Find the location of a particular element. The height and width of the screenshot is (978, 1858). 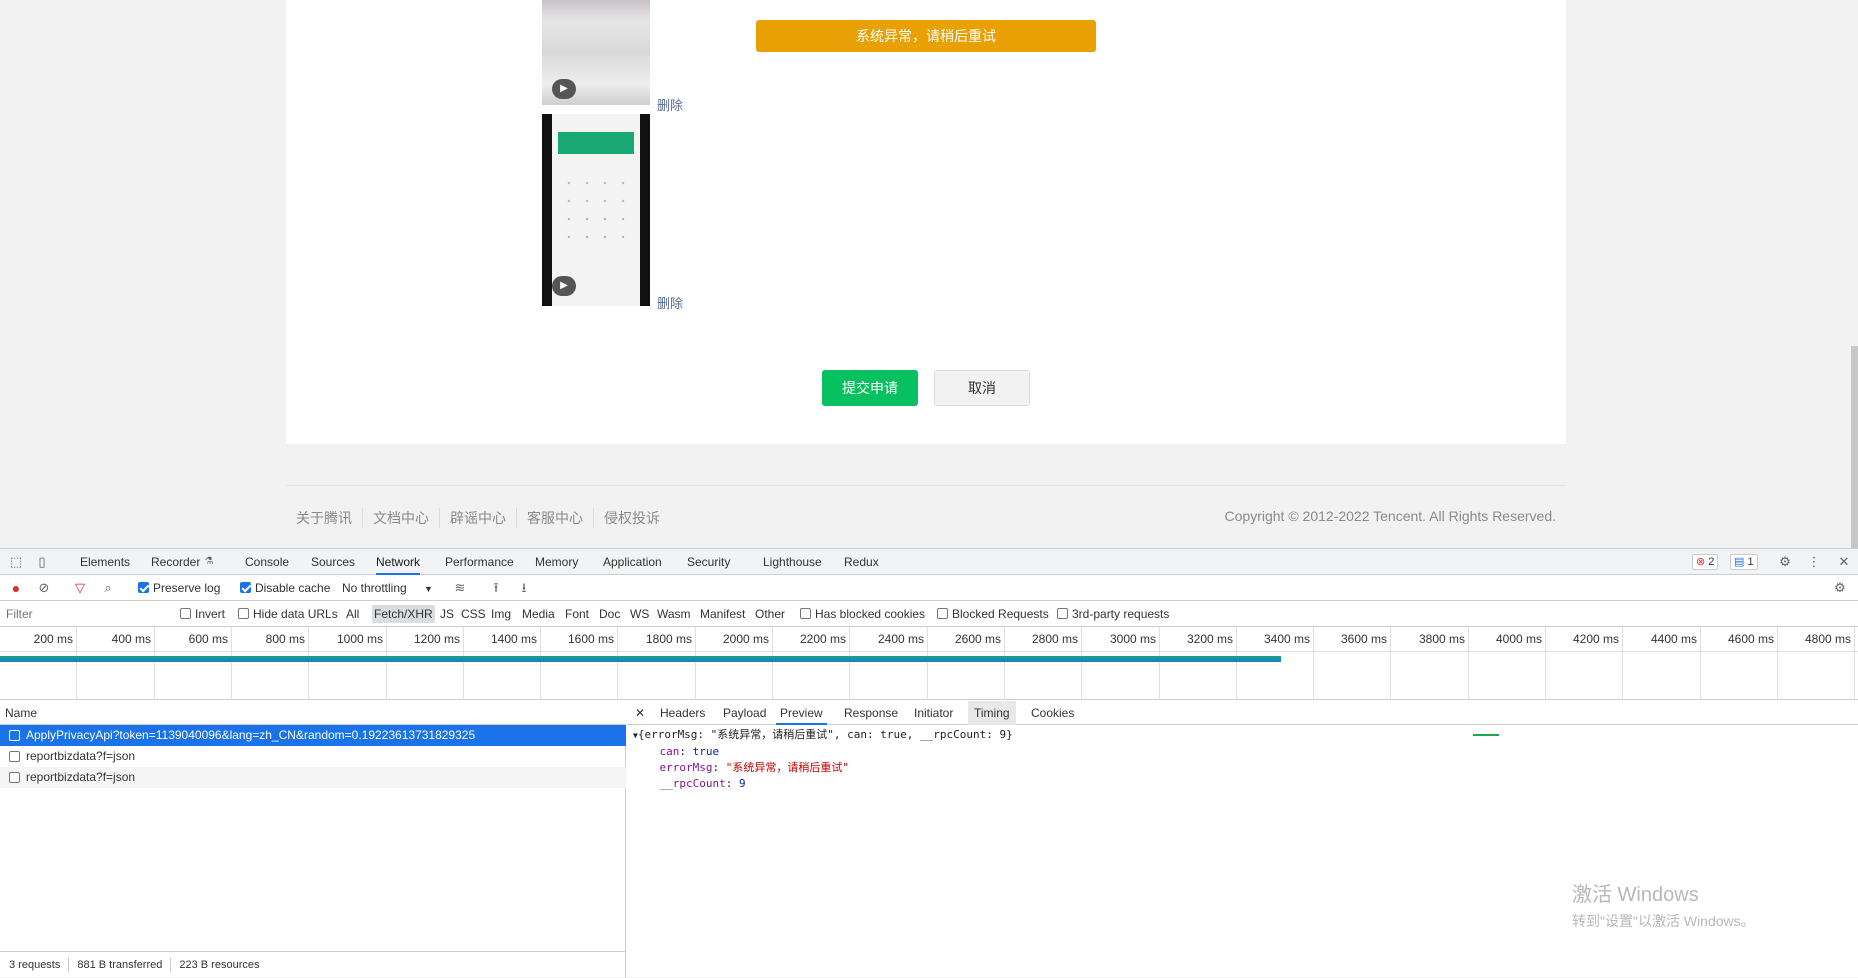

type-doc: Doc is located at coordinates (609, 614).